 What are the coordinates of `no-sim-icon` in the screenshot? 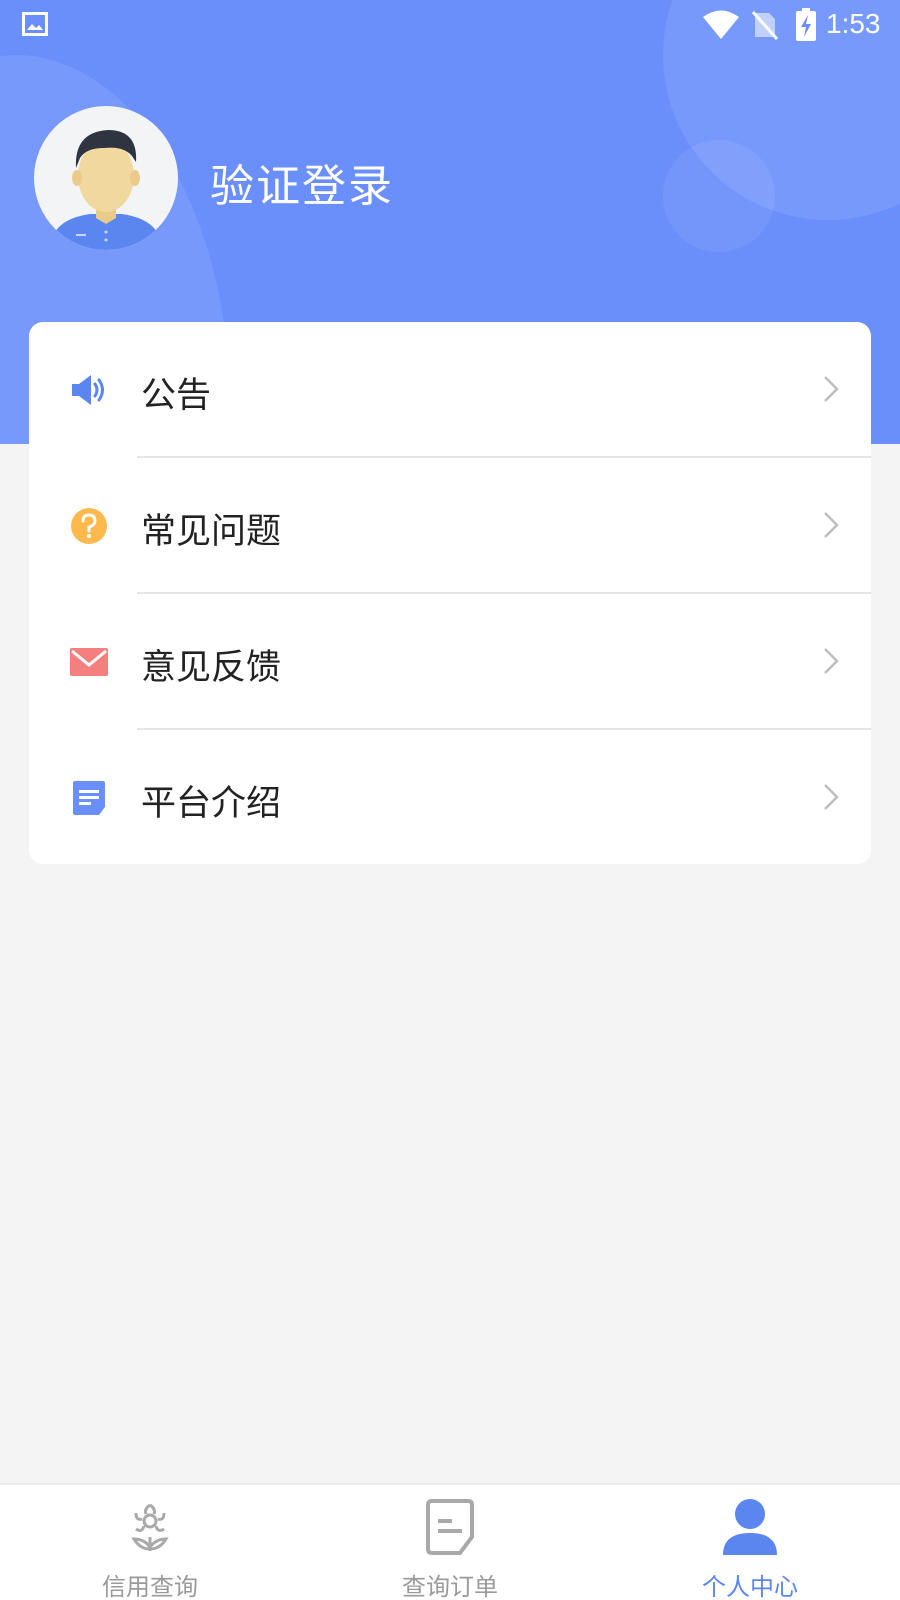 It's located at (765, 25).